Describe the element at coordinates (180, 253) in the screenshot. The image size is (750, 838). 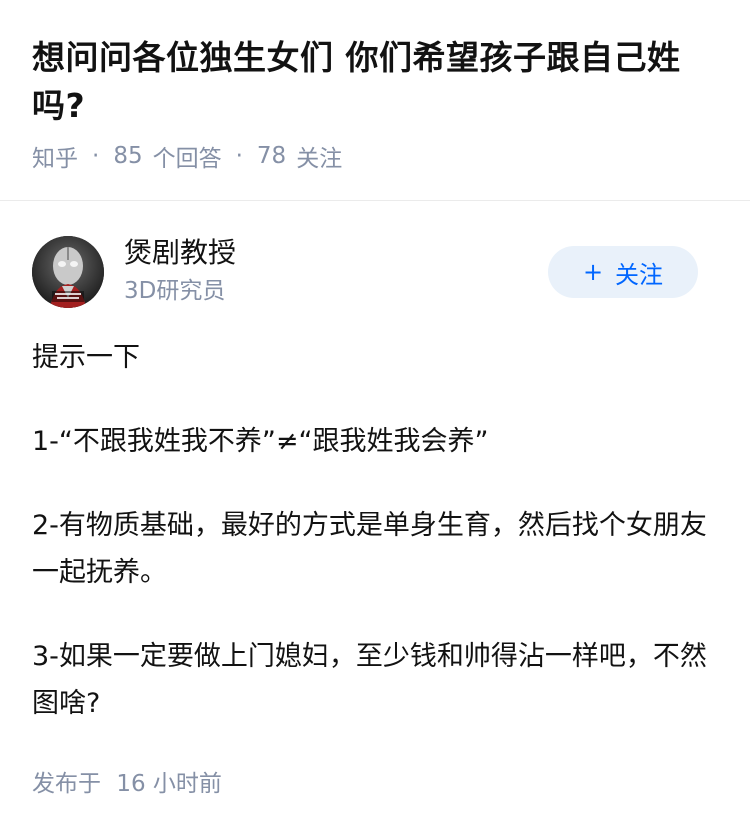
I see `author-name: 煲剧教授` at that location.